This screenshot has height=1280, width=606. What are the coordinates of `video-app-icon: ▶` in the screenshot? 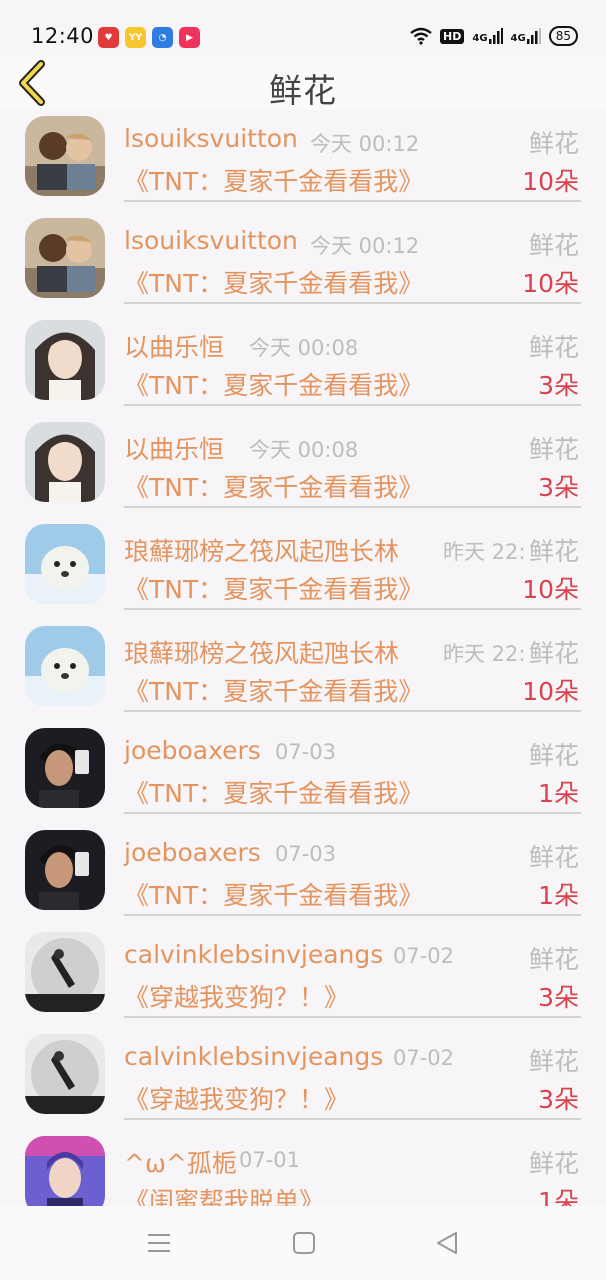 It's located at (189, 37).